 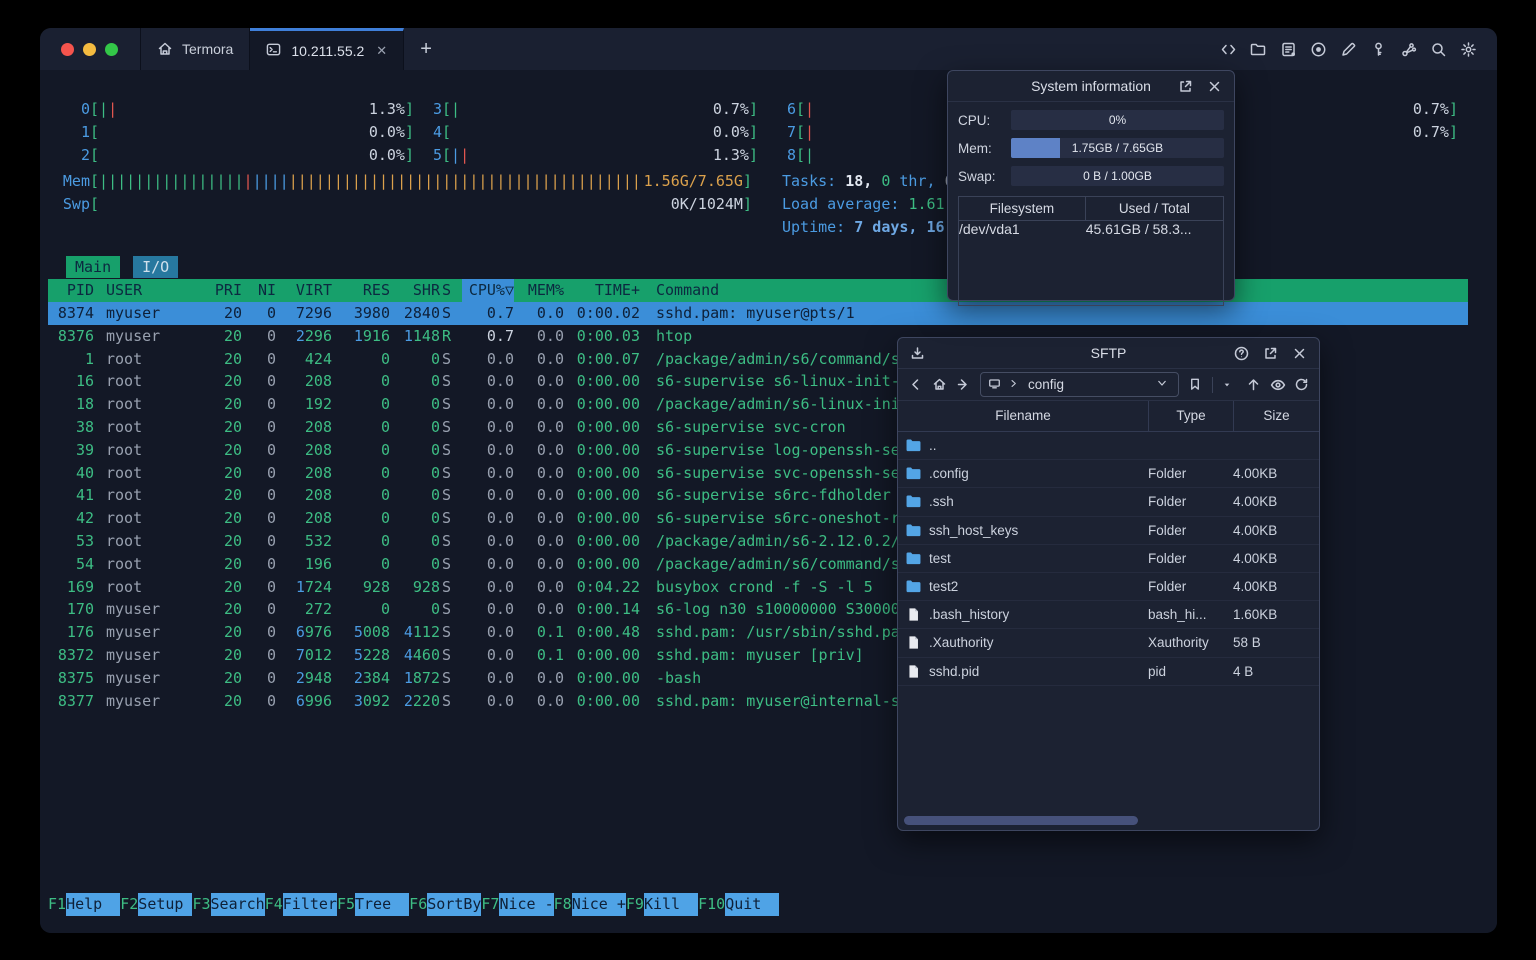 I want to click on column-header-mem: MEM%, so click(x=545, y=290).